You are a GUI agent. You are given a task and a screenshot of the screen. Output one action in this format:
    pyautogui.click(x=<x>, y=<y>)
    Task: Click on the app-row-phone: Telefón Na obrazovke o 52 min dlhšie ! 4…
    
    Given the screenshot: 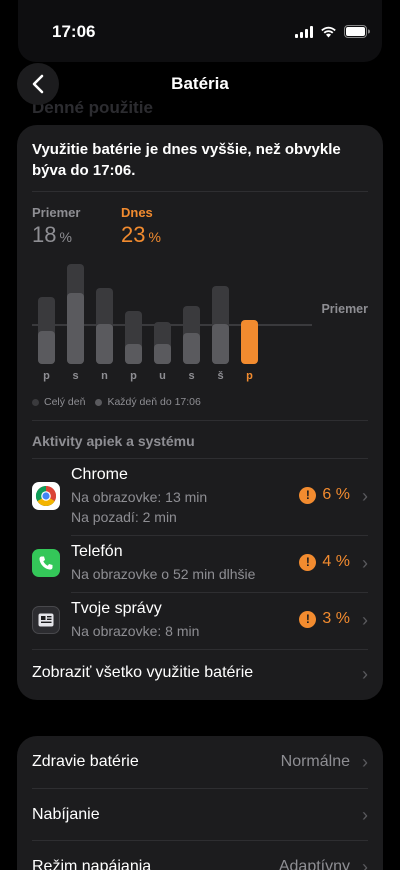 What is the action you would take?
    pyautogui.click(x=200, y=563)
    